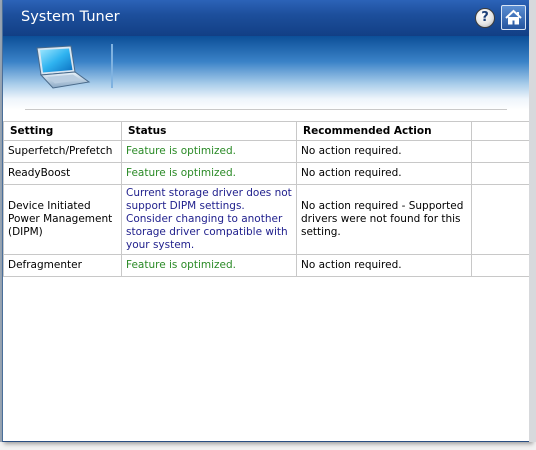 Image resolution: width=536 pixels, height=450 pixels. What do you see at coordinates (63, 67) in the screenshot?
I see `laptop-icon` at bounding box center [63, 67].